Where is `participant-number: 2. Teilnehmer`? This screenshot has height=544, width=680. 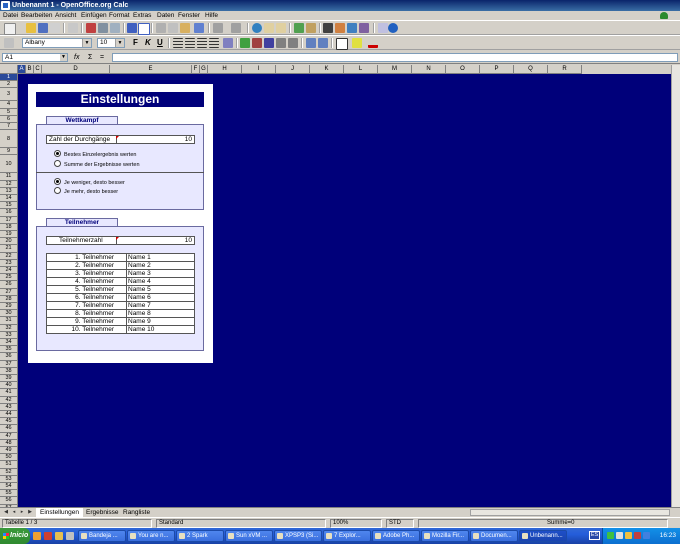 participant-number: 2. Teilnehmer is located at coordinates (86, 265).